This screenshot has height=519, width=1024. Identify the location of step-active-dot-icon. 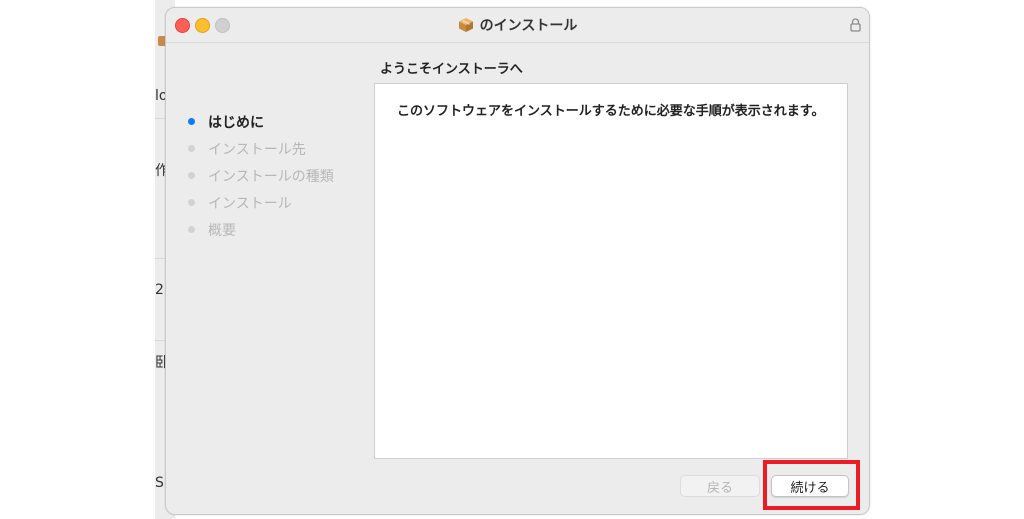
(191, 121).